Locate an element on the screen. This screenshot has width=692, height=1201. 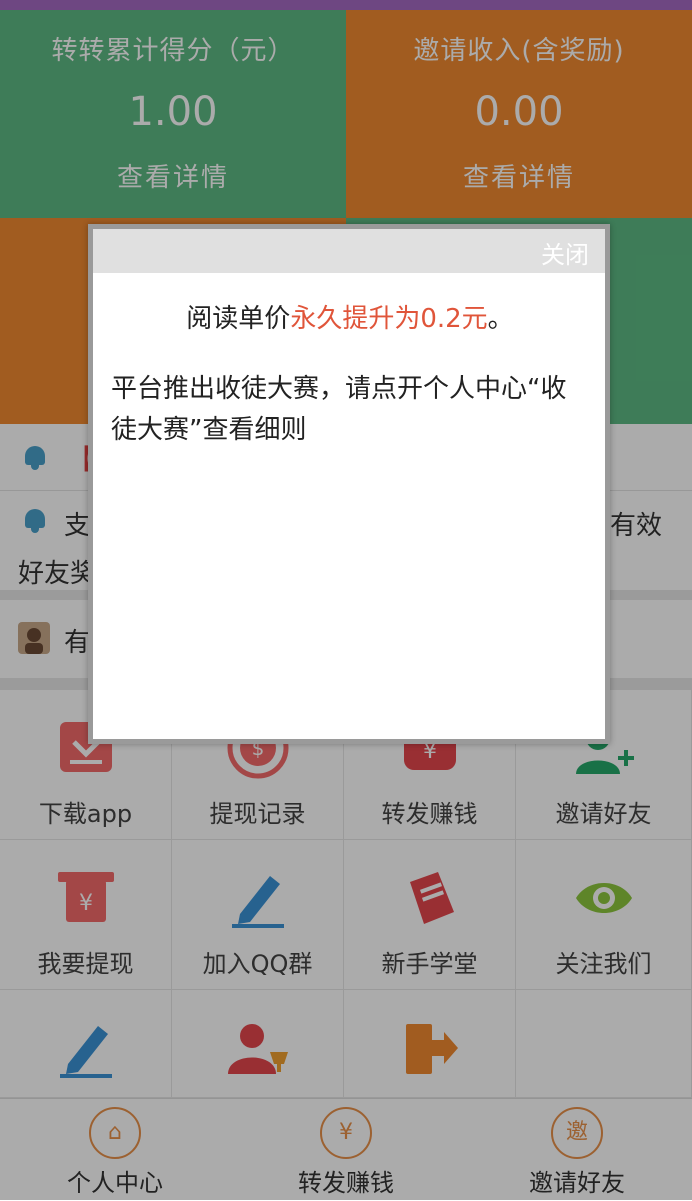
dialog-message-contest: 平台推出收徒大赛，请点开个人中心“收徒大赛”查看细则 is located at coordinates (339, 409).